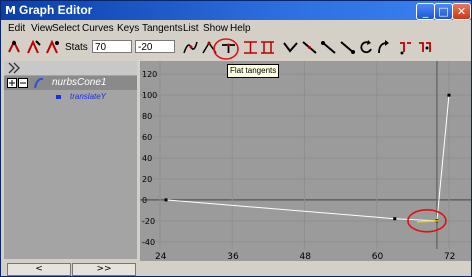 Image resolution: width=472 pixels, height=277 pixels. Describe the element at coordinates (149, 95) in the screenshot. I see `y-tick-label: 100` at that location.